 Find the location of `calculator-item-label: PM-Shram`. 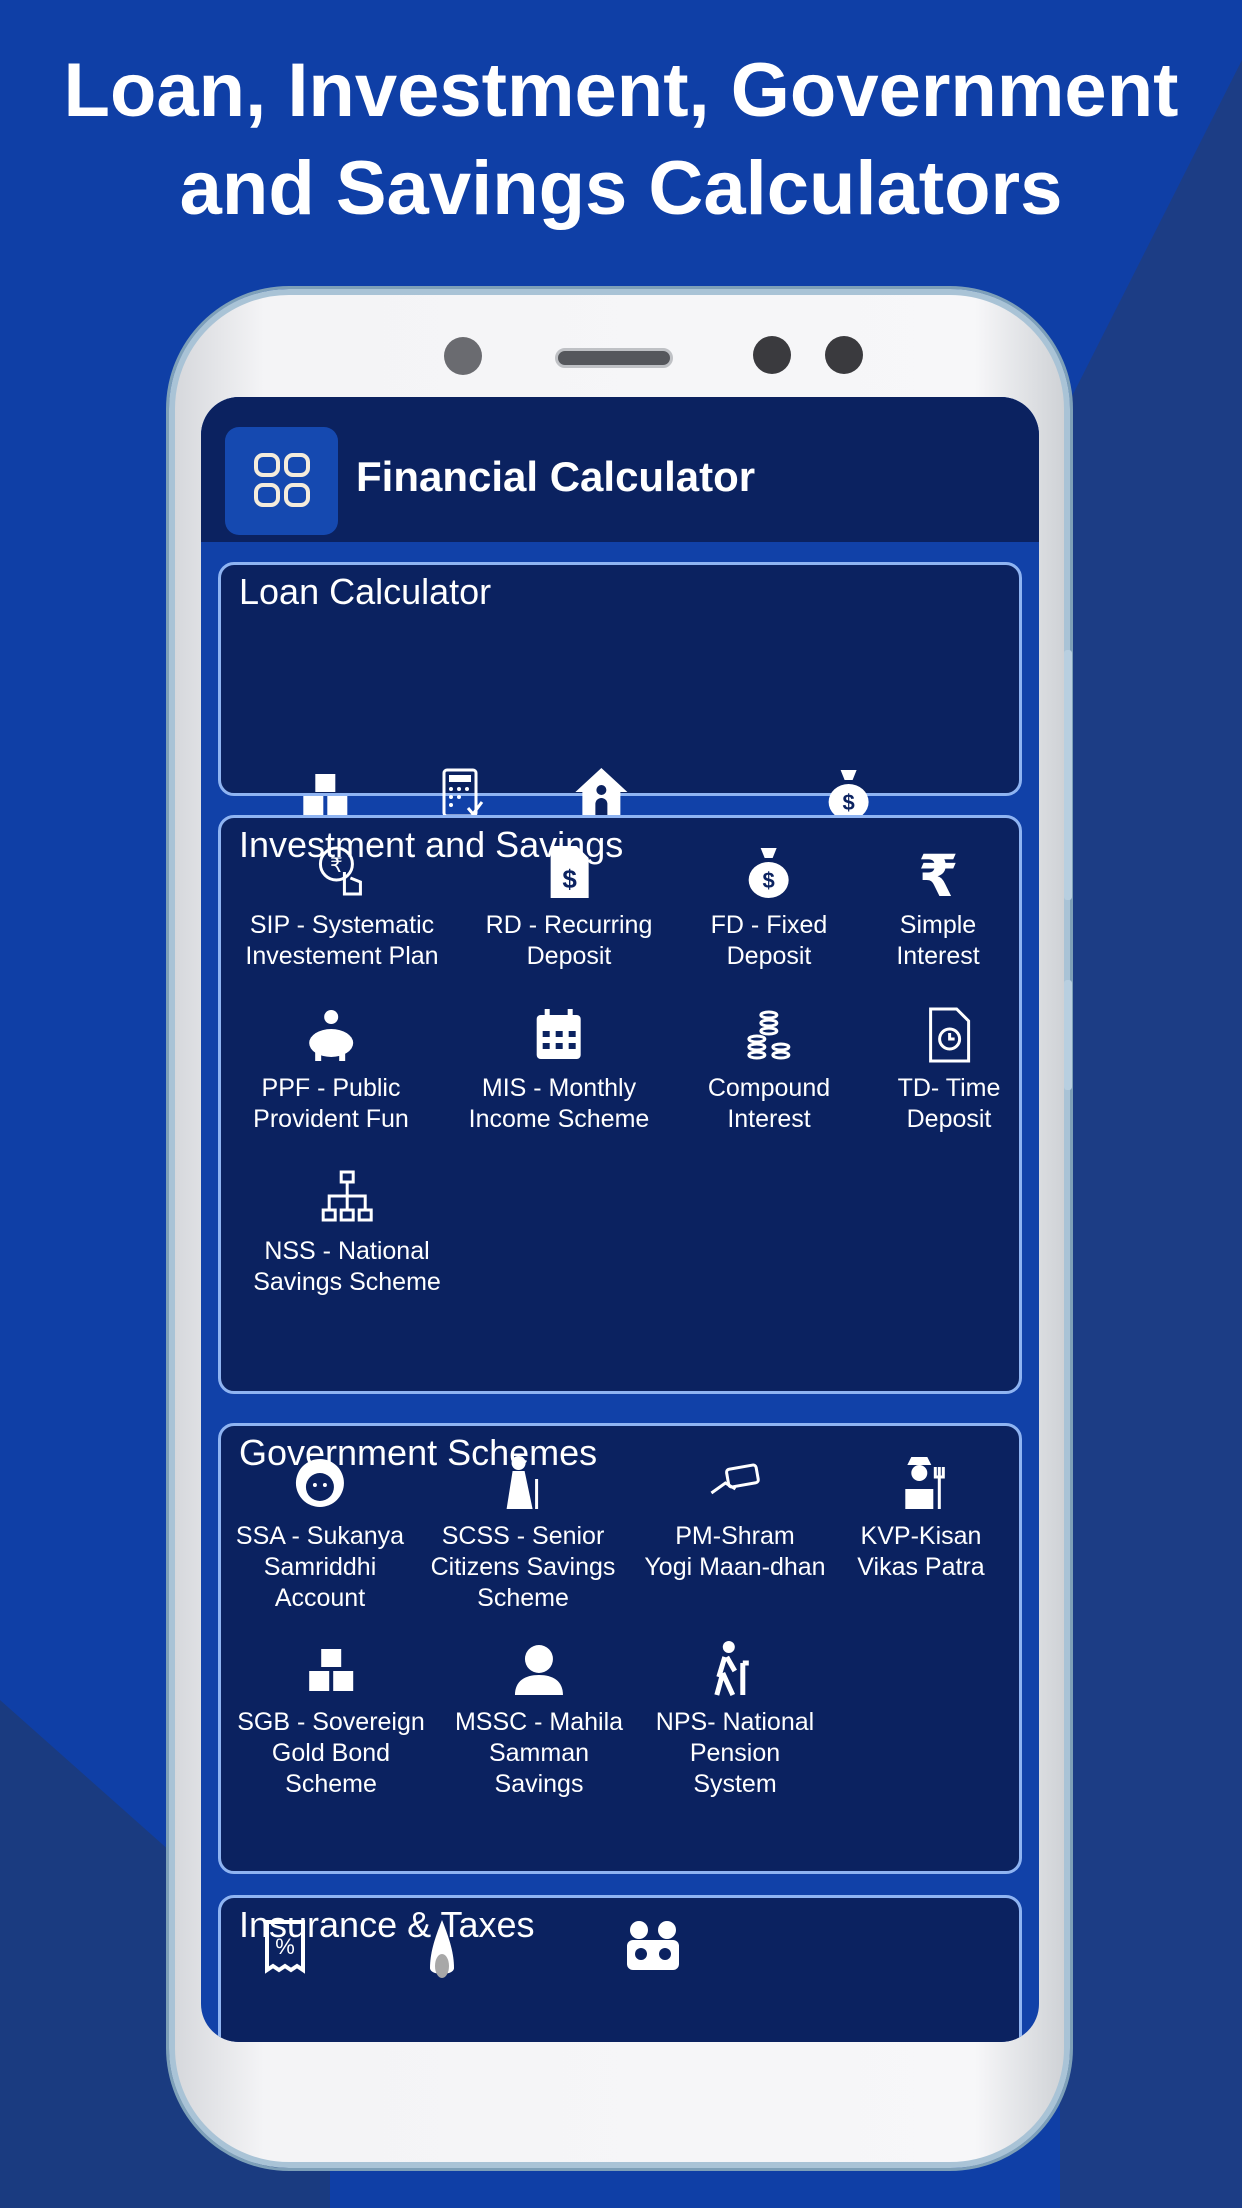

calculator-item-label: PM-Shram is located at coordinates (735, 1536).